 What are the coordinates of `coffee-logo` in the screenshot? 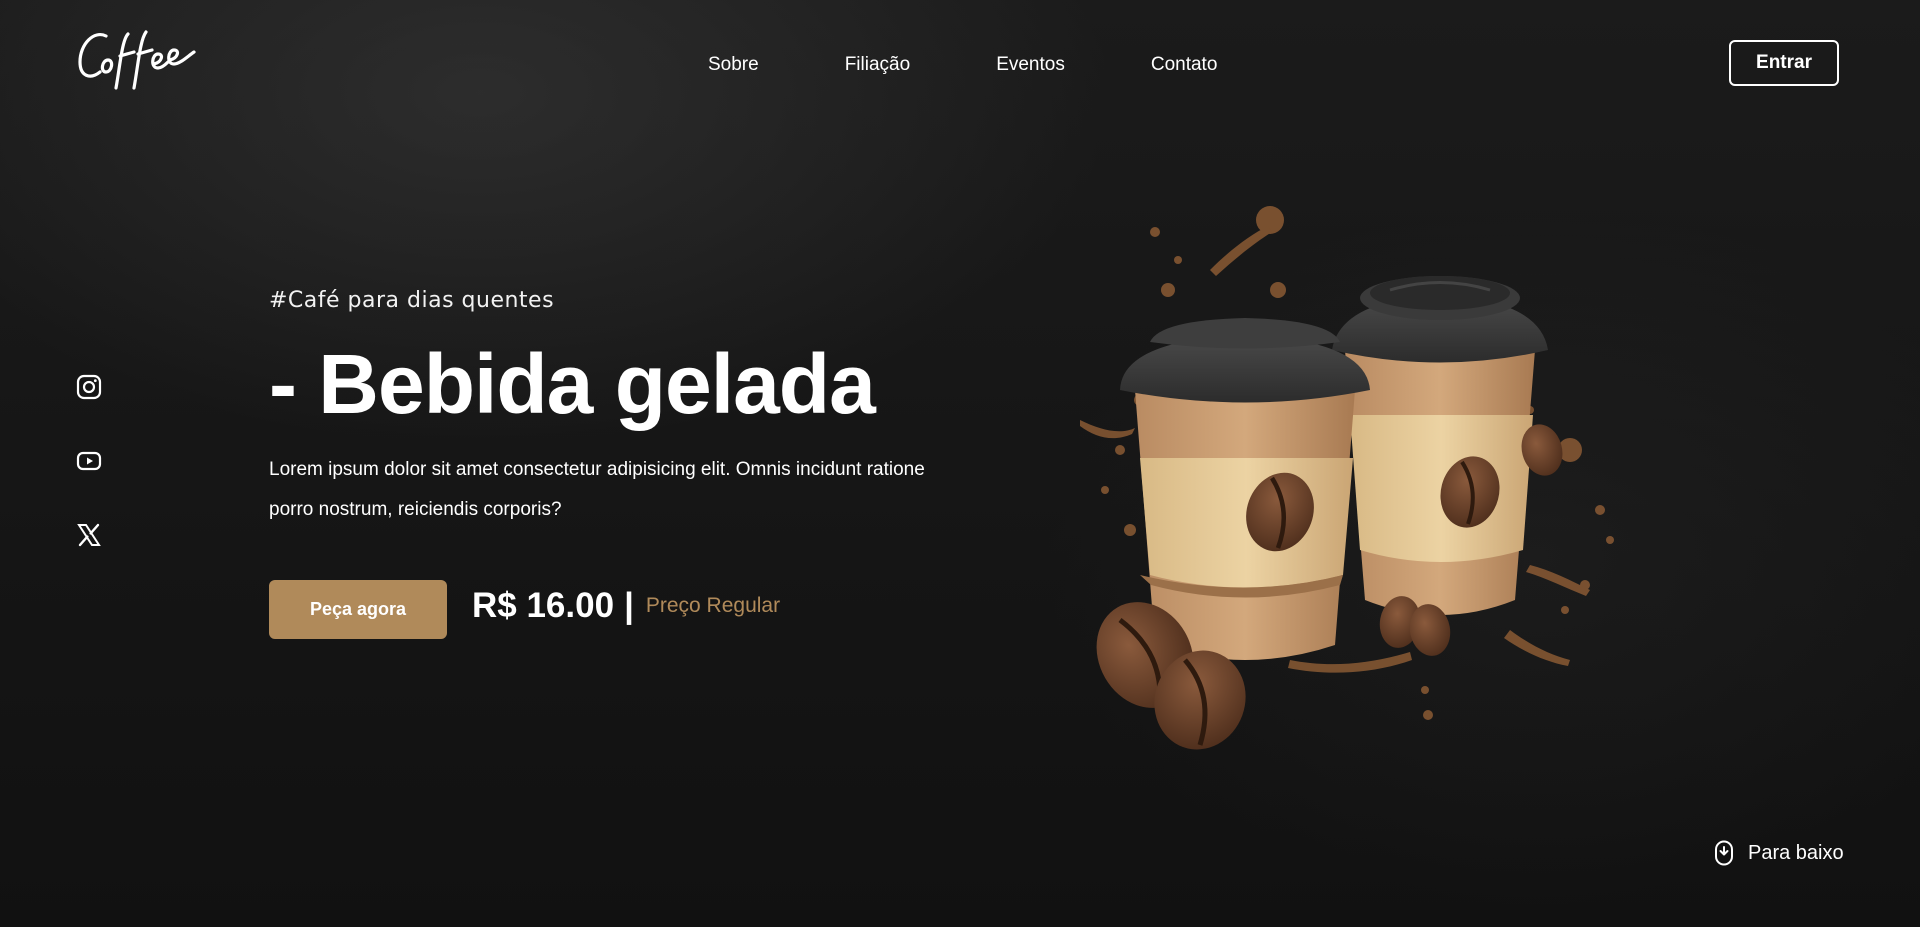 It's located at (138, 62).